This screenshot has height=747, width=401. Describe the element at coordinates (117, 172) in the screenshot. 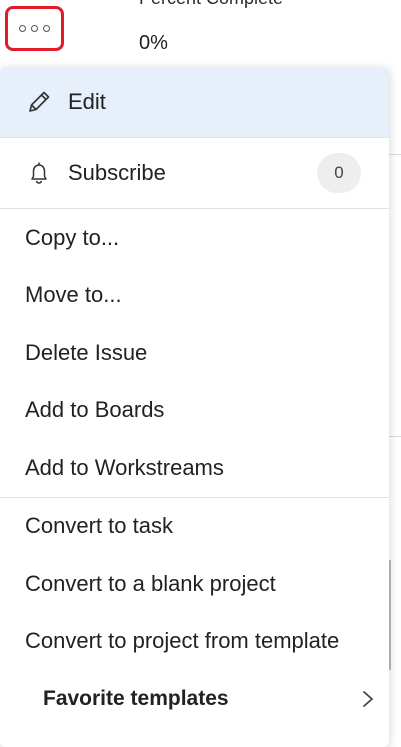

I see `menu-item-label: Subscribe` at that location.